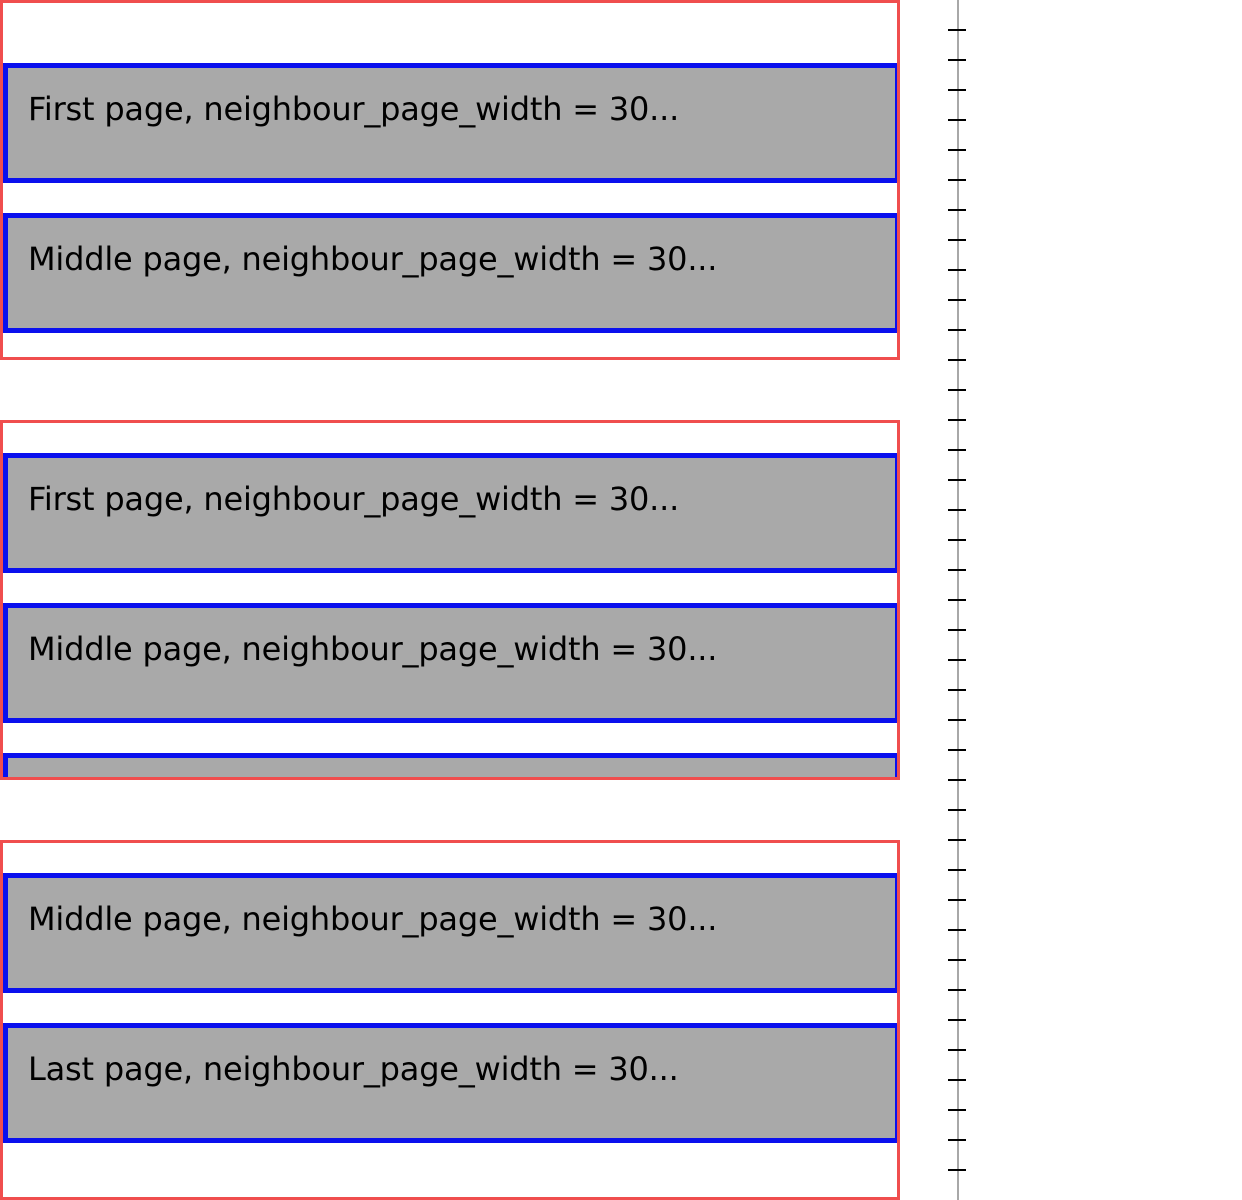 This screenshot has width=1242, height=1200. What do you see at coordinates (450, 765) in the screenshot?
I see `gallery-page` at bounding box center [450, 765].